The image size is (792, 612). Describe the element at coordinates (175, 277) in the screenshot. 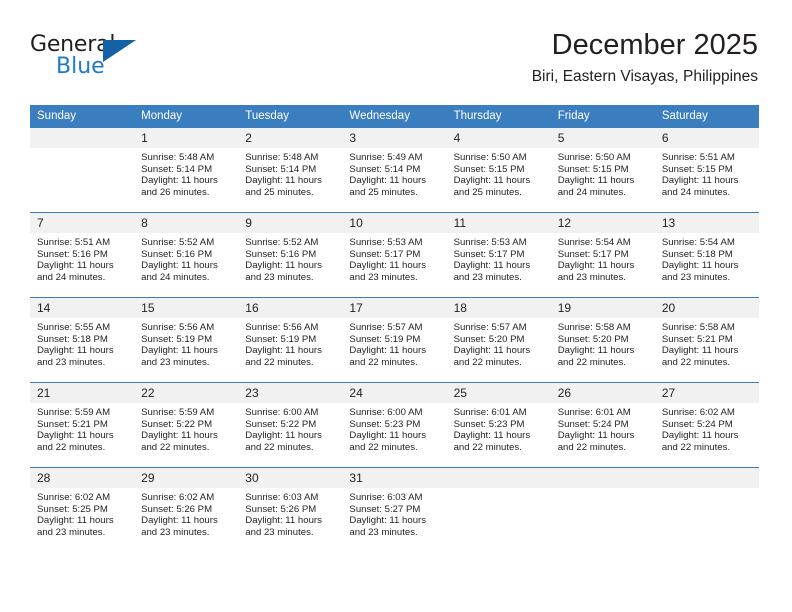

I see `daylight-text-line2: and 24 minutes.` at that location.